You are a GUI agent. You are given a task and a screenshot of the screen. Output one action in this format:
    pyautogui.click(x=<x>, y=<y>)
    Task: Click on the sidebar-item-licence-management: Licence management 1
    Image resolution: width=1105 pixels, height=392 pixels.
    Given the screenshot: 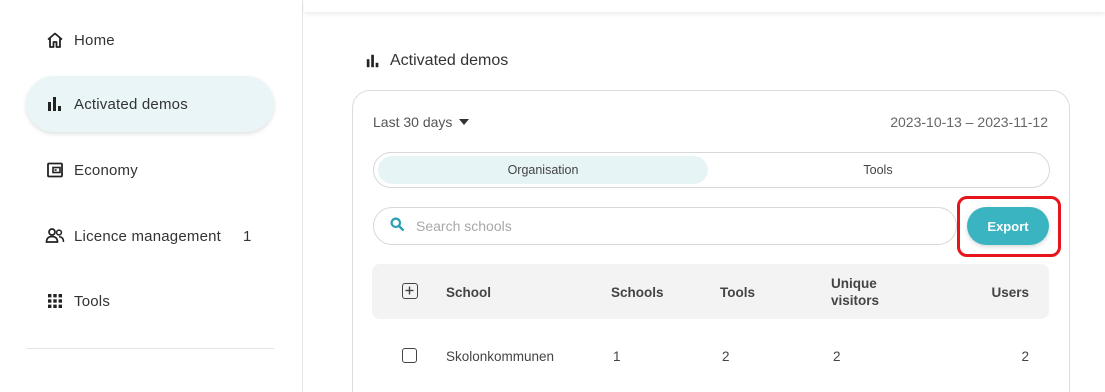 What is the action you would take?
    pyautogui.click(x=150, y=236)
    